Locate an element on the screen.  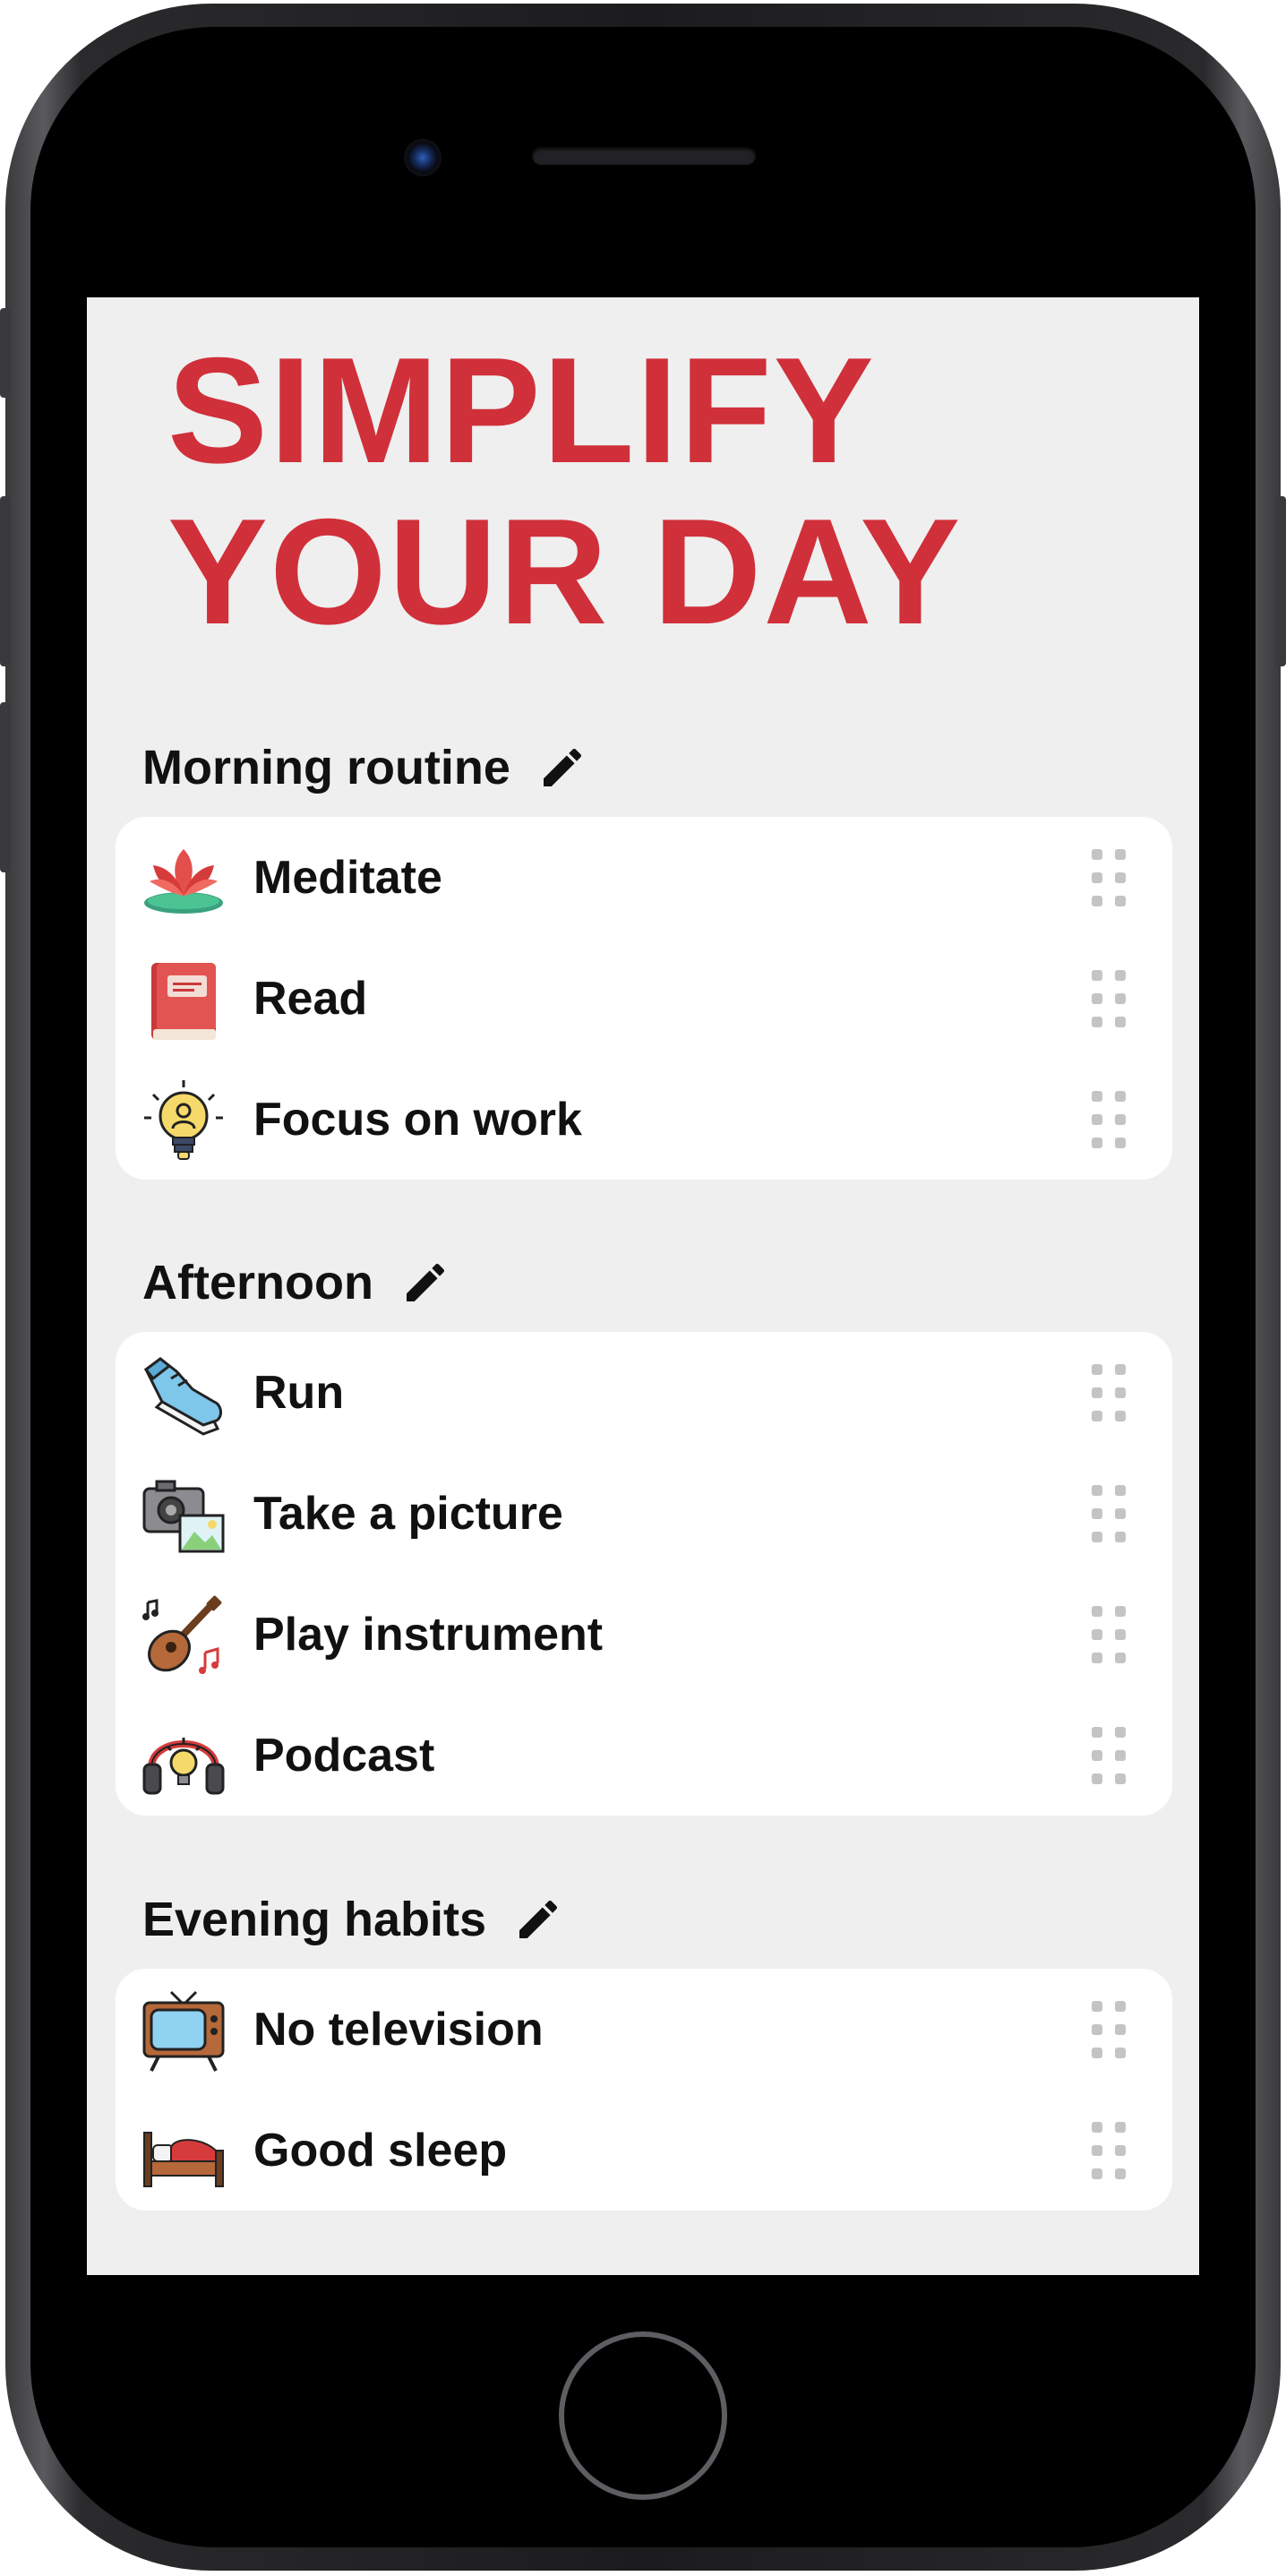
list-item-label: Read is located at coordinates (311, 998).